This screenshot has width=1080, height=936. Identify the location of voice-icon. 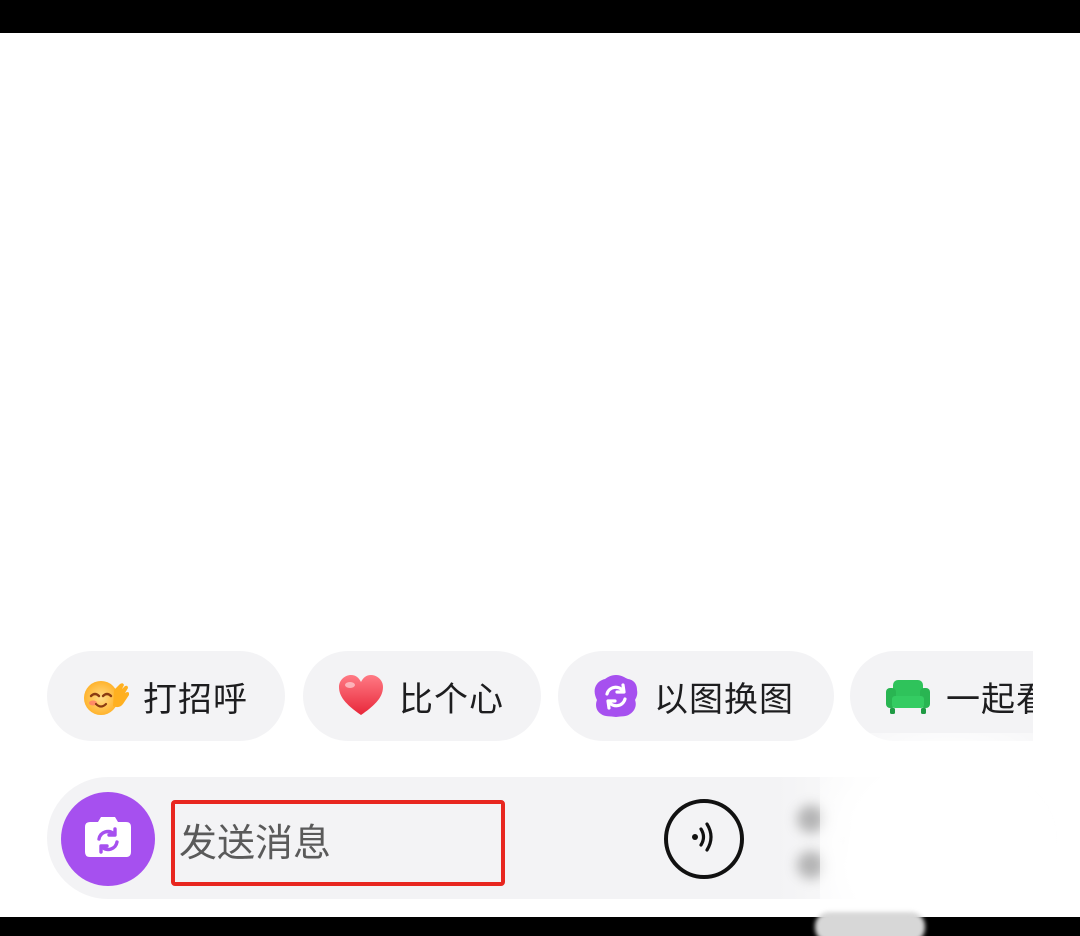
(704, 839).